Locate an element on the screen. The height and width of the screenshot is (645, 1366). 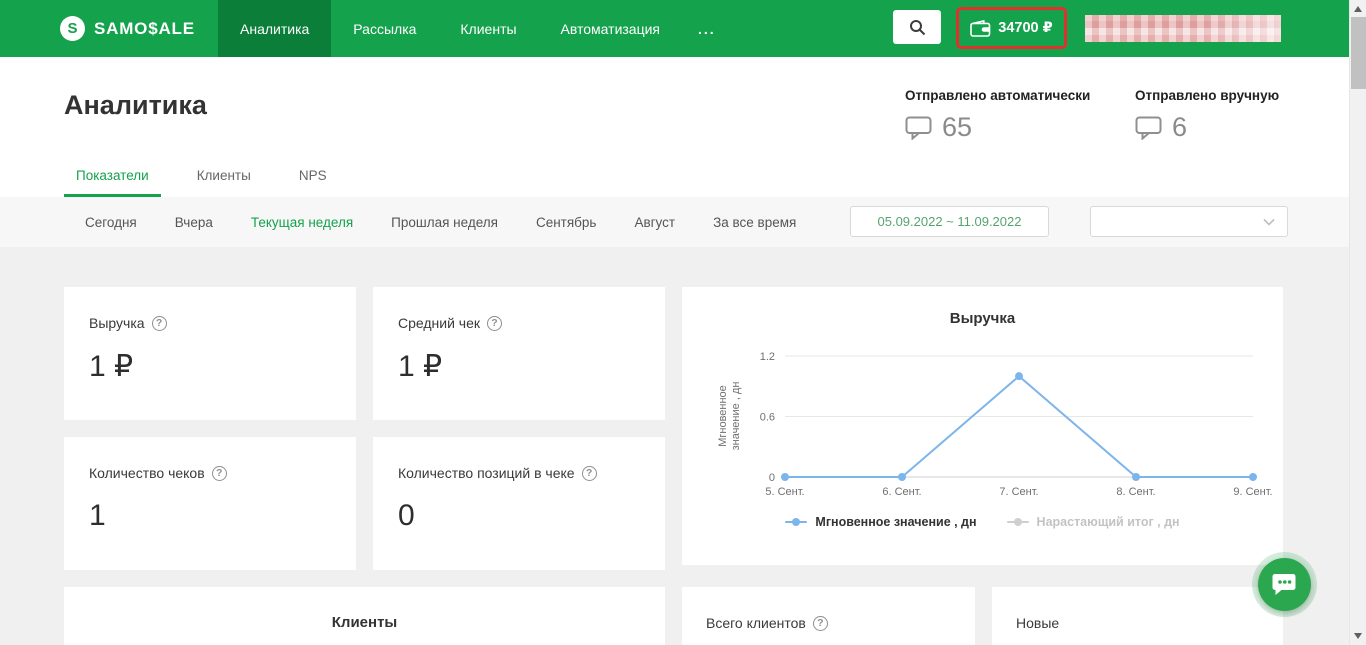
preset-today: Сегодня is located at coordinates (111, 222).